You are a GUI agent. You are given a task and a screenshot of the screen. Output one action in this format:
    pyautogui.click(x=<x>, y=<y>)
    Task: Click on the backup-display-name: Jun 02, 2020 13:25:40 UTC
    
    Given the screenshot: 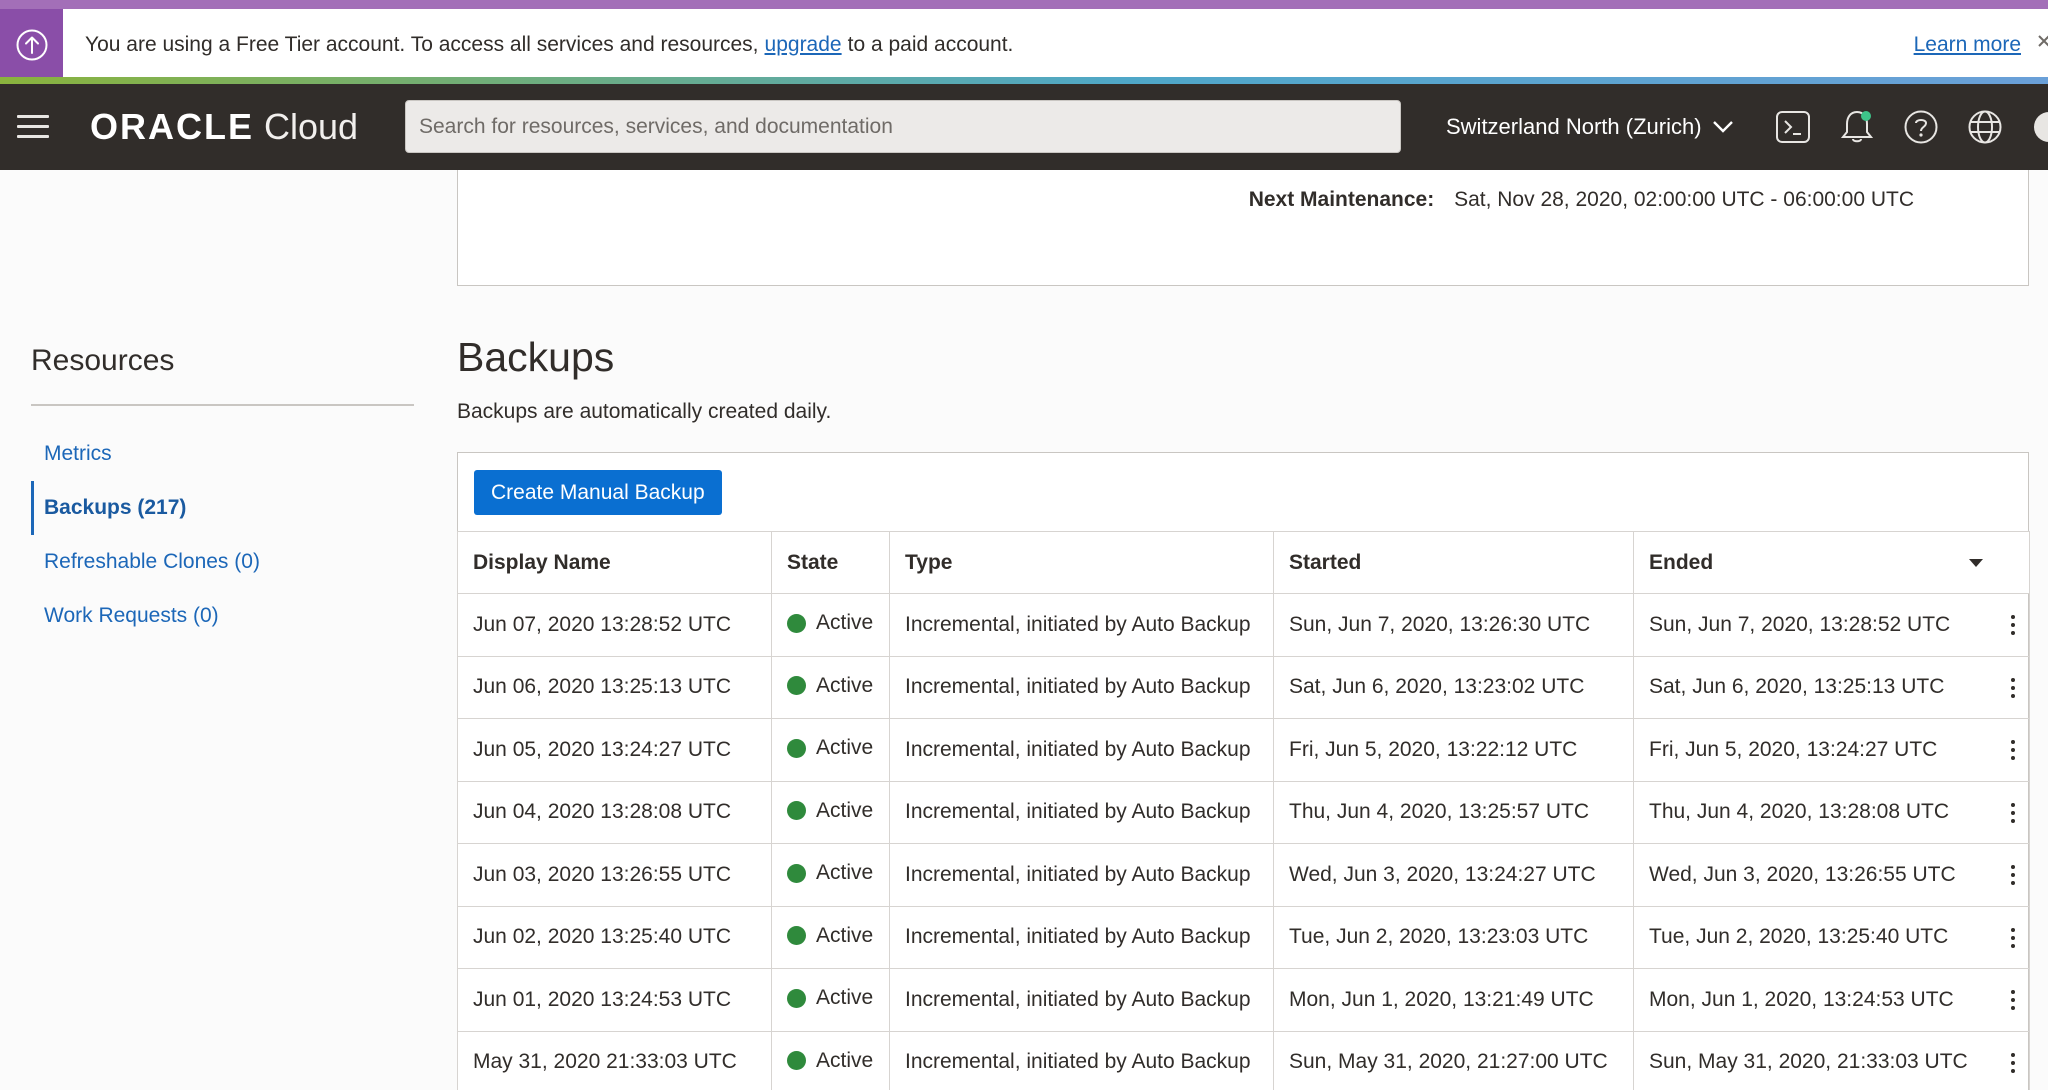 What is the action you would take?
    pyautogui.click(x=614, y=937)
    